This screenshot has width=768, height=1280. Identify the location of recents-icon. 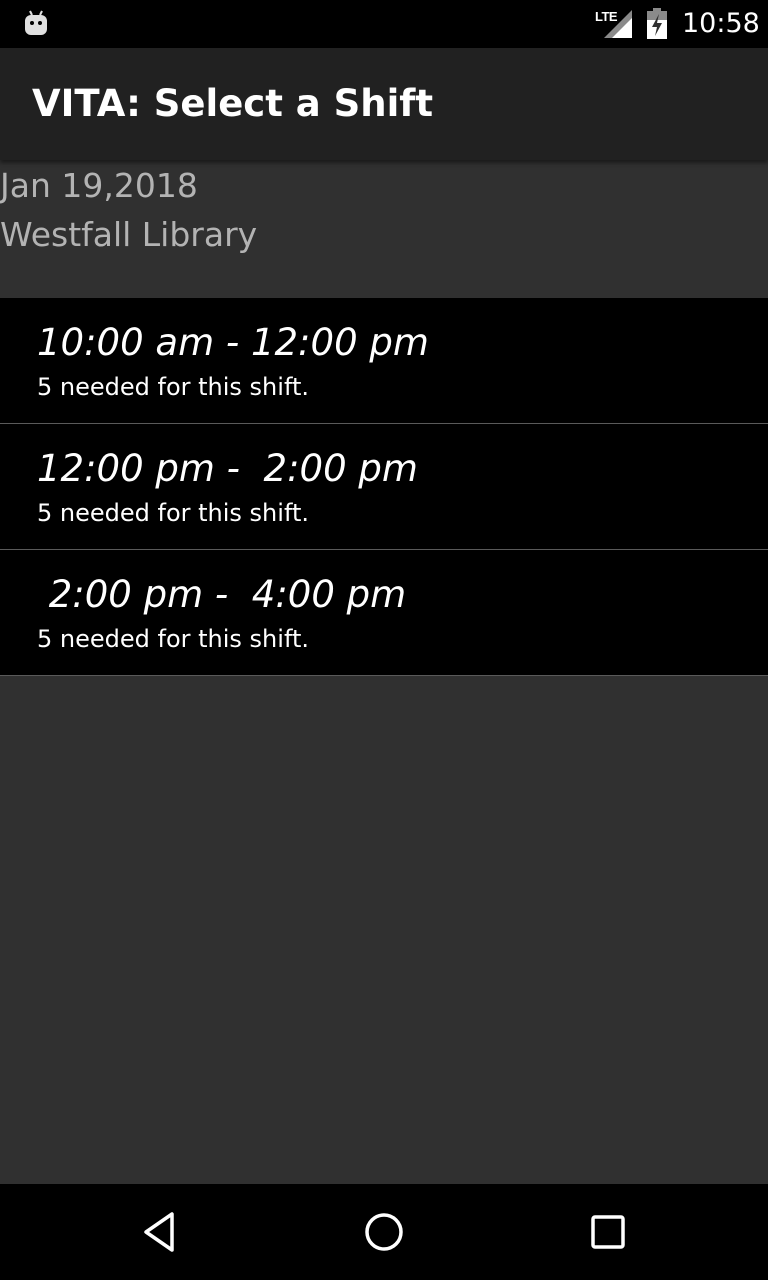
(608, 1232).